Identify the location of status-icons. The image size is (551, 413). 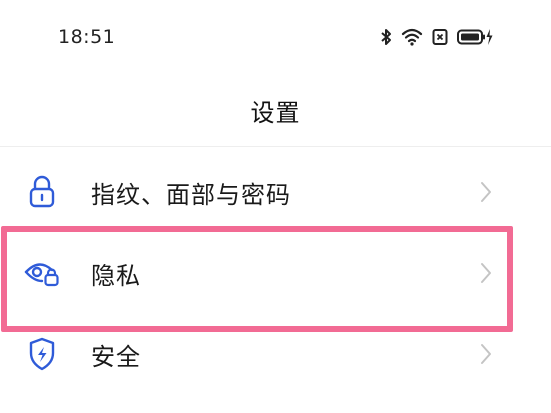
(436, 37).